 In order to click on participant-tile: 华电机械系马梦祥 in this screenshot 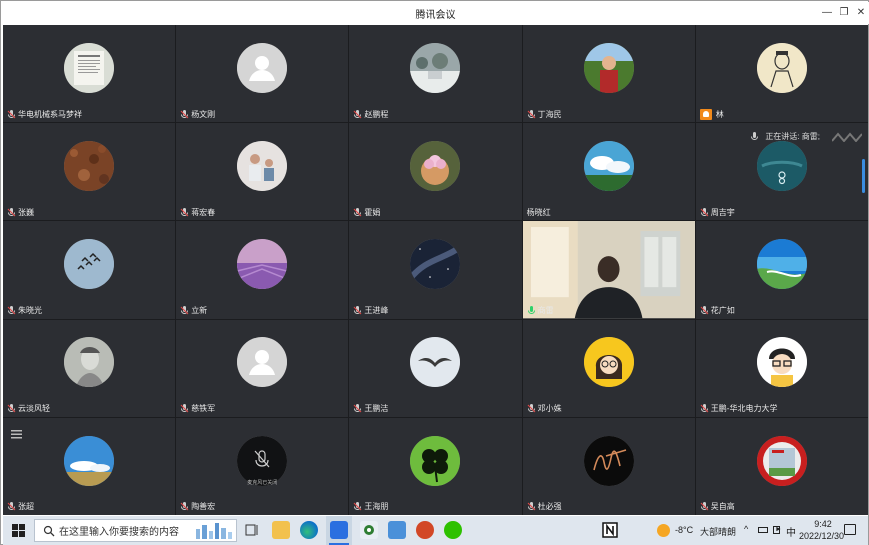, I will do `click(89, 74)`.